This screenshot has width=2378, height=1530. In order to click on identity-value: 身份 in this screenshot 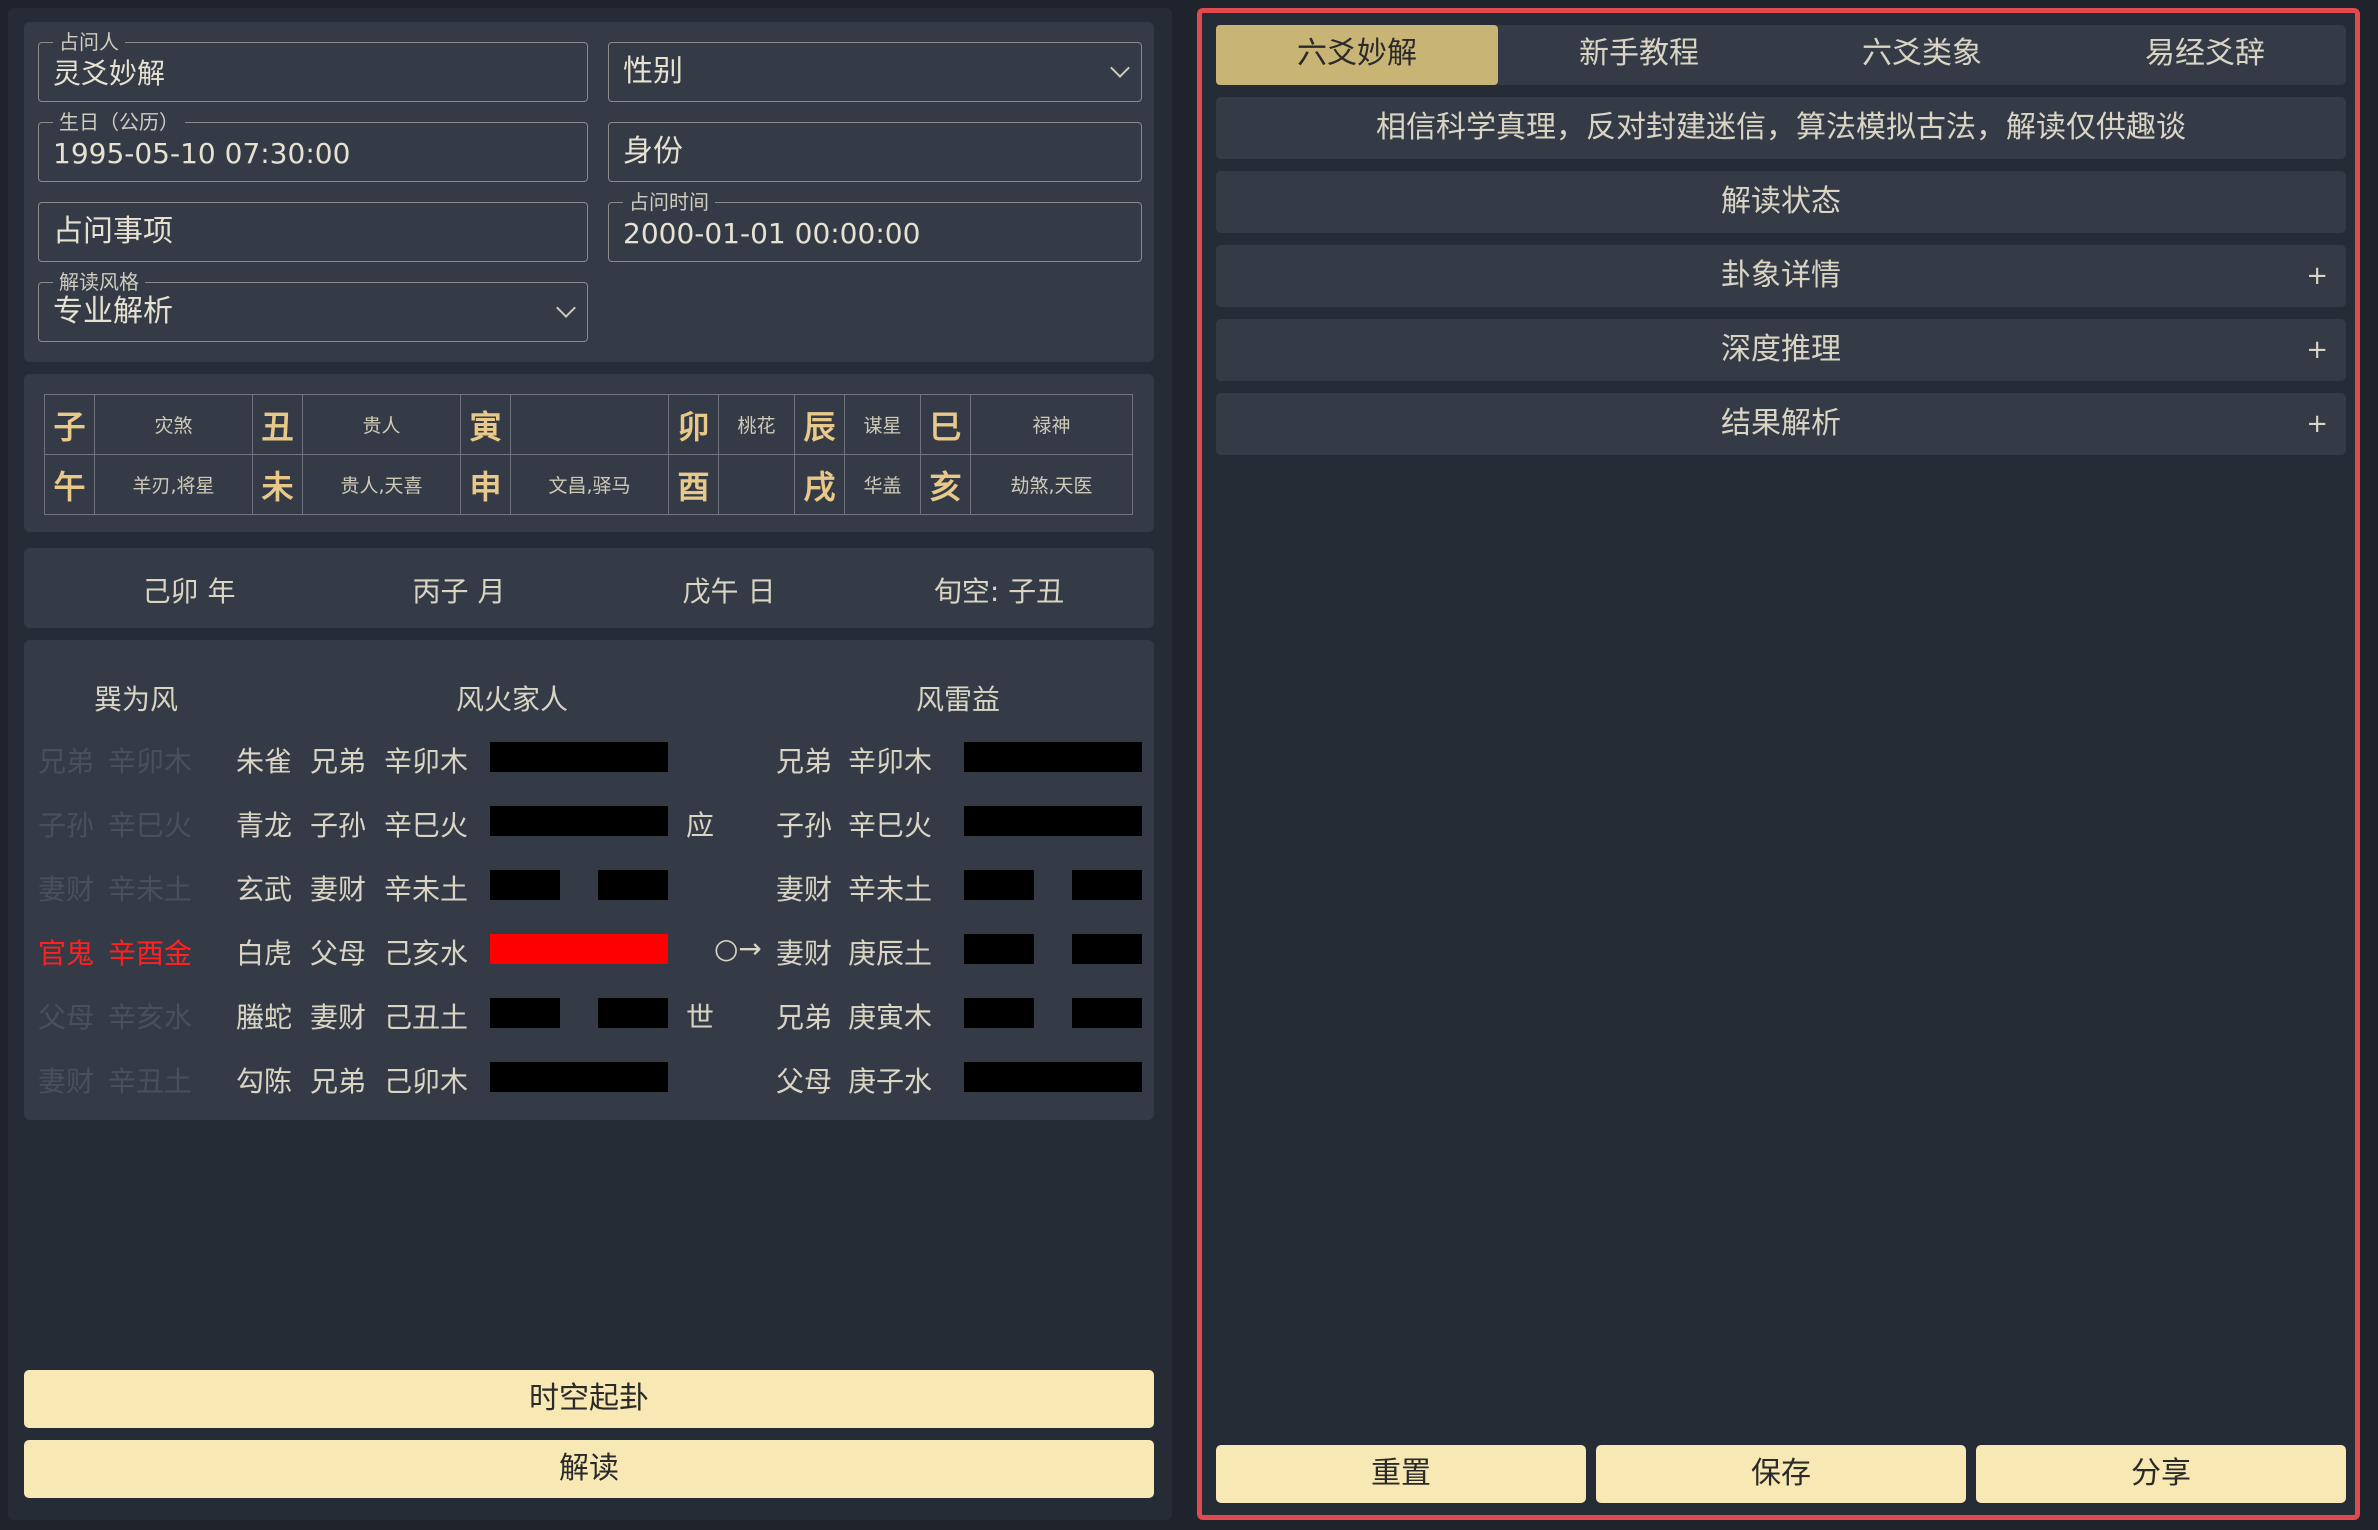, I will do `click(653, 151)`.